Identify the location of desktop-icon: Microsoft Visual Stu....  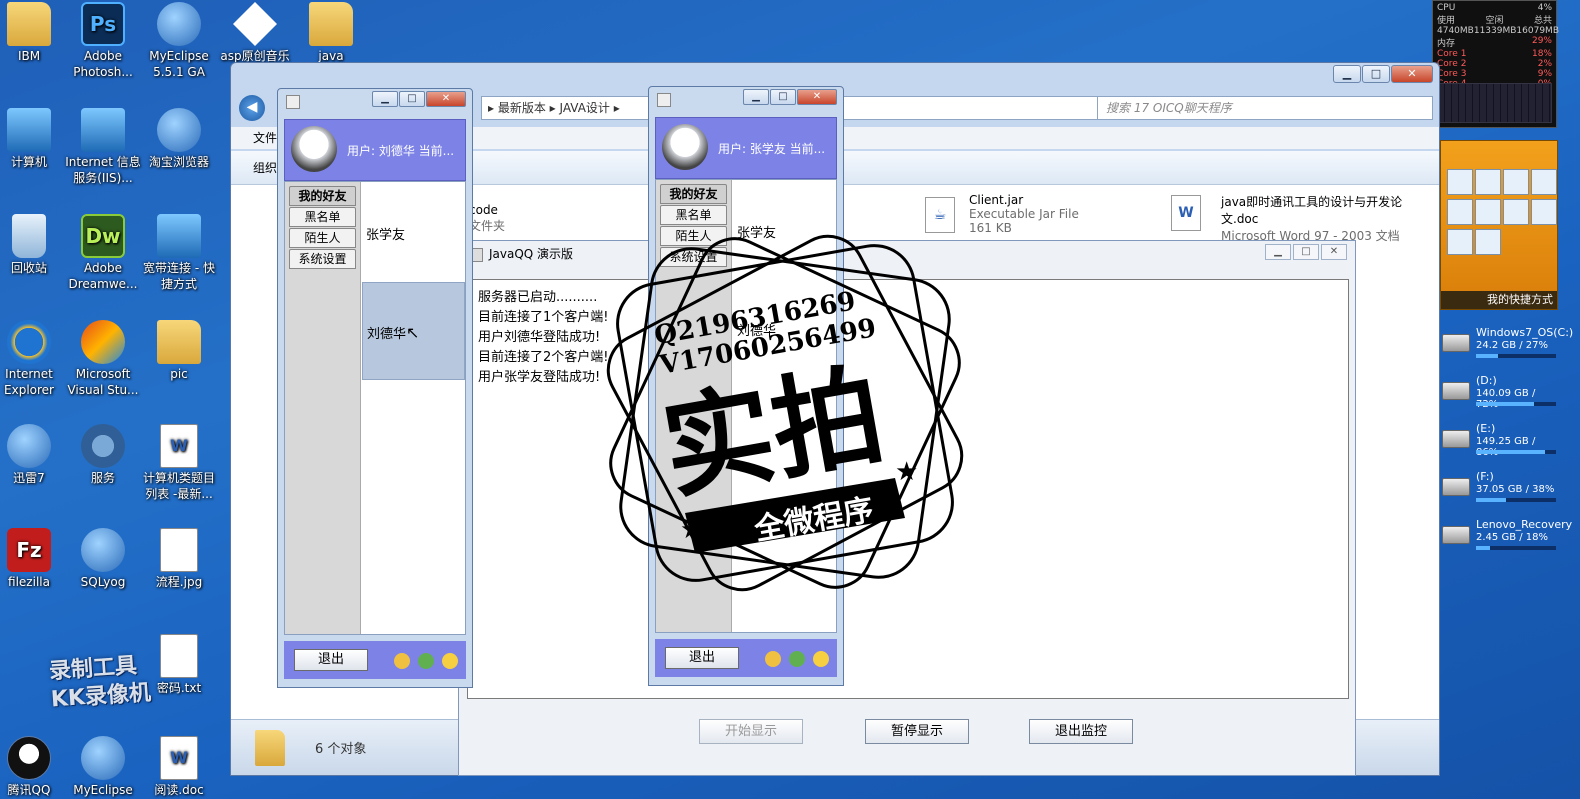
(103, 359).